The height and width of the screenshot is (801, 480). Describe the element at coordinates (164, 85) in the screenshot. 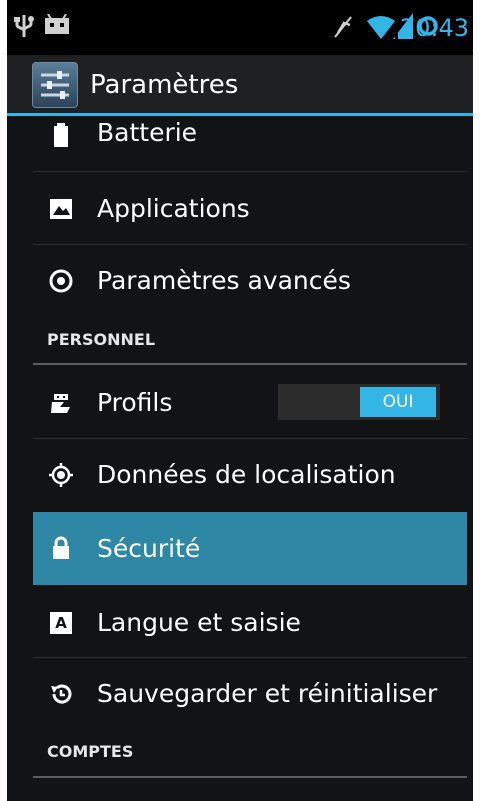

I see `page-title-front: Paramètres` at that location.